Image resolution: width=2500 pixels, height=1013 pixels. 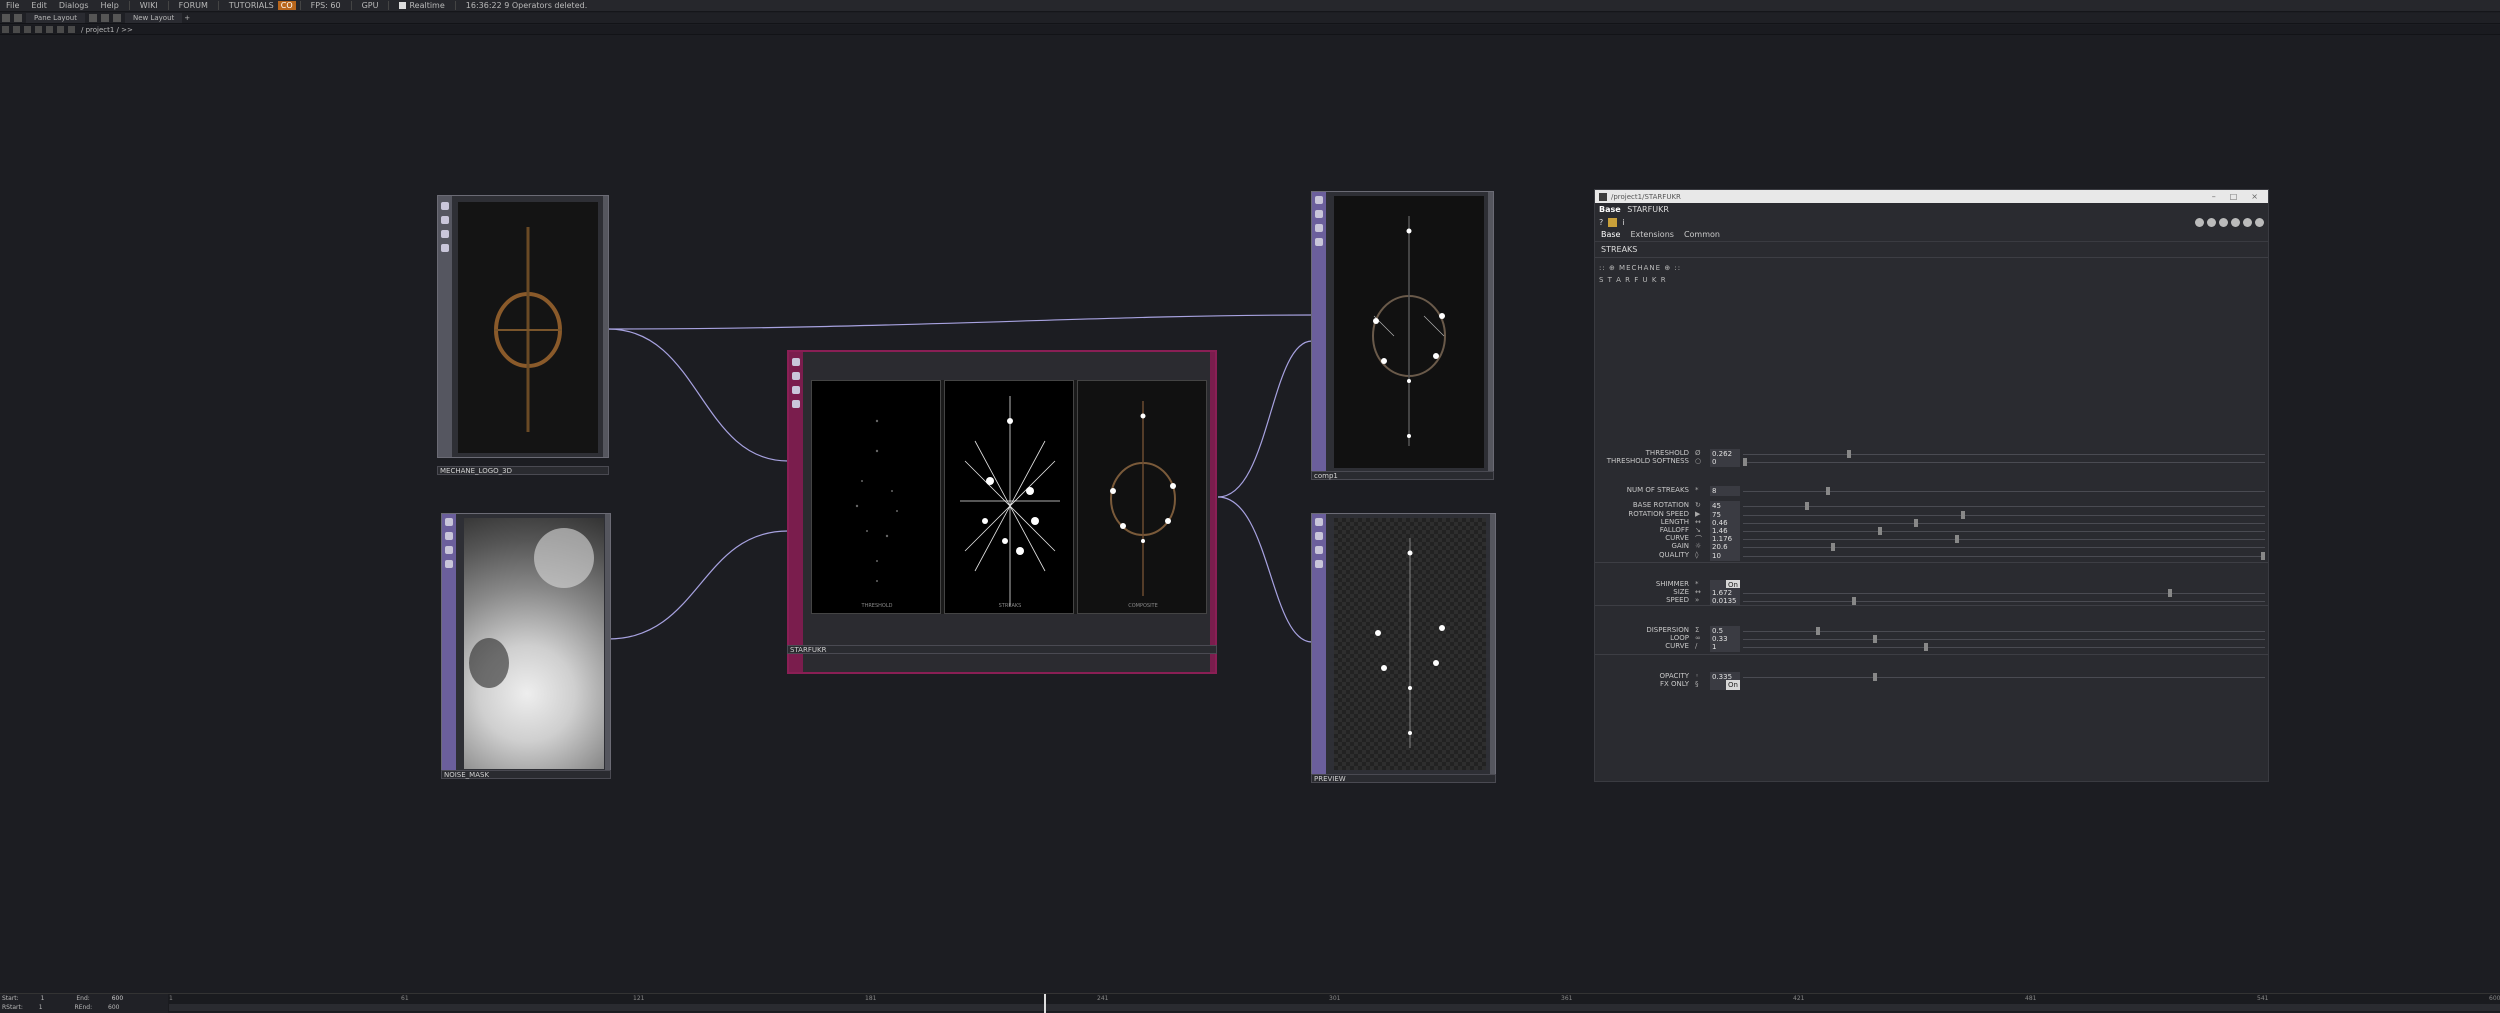 I want to click on plus-icon, so click(x=2247, y=222).